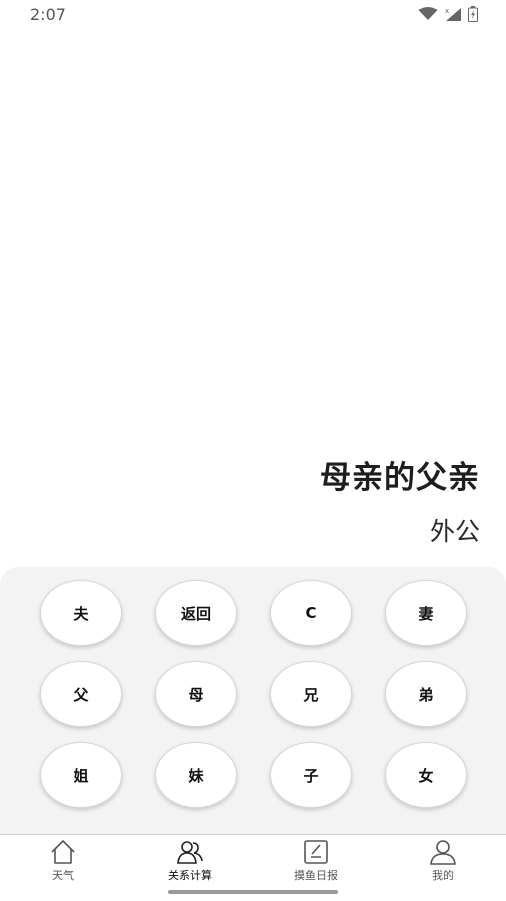  What do you see at coordinates (190, 875) in the screenshot?
I see `tab-relation-calculator-label: 关系计算` at bounding box center [190, 875].